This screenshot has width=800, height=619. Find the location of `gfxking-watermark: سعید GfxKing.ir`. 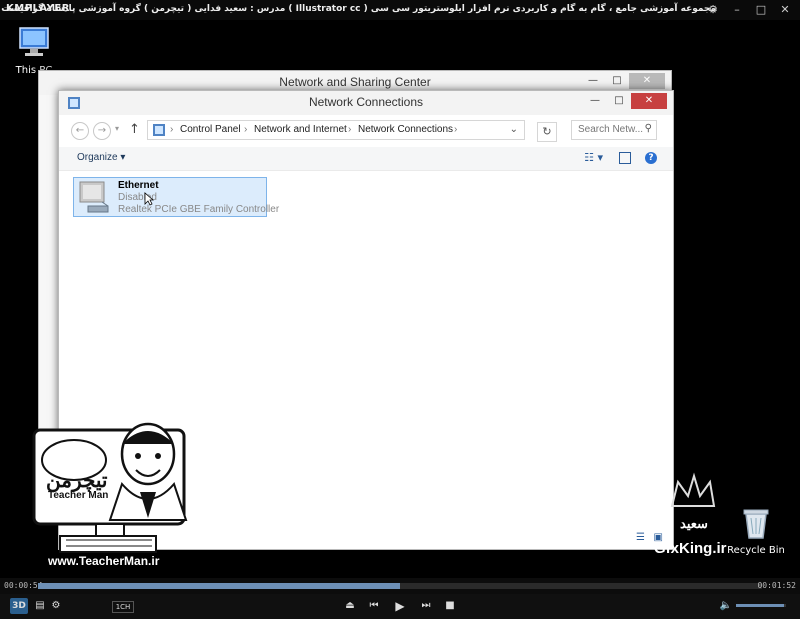

gfxking-watermark: سعید GfxKing.ir is located at coordinates (690, 517).